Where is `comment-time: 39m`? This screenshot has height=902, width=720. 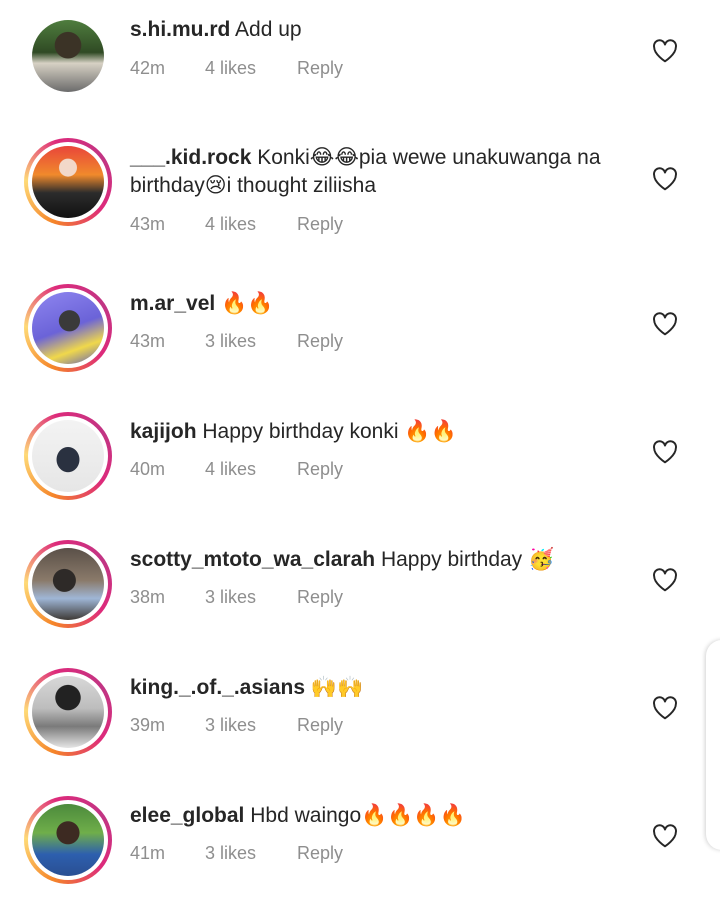
comment-time: 39m is located at coordinates (148, 725).